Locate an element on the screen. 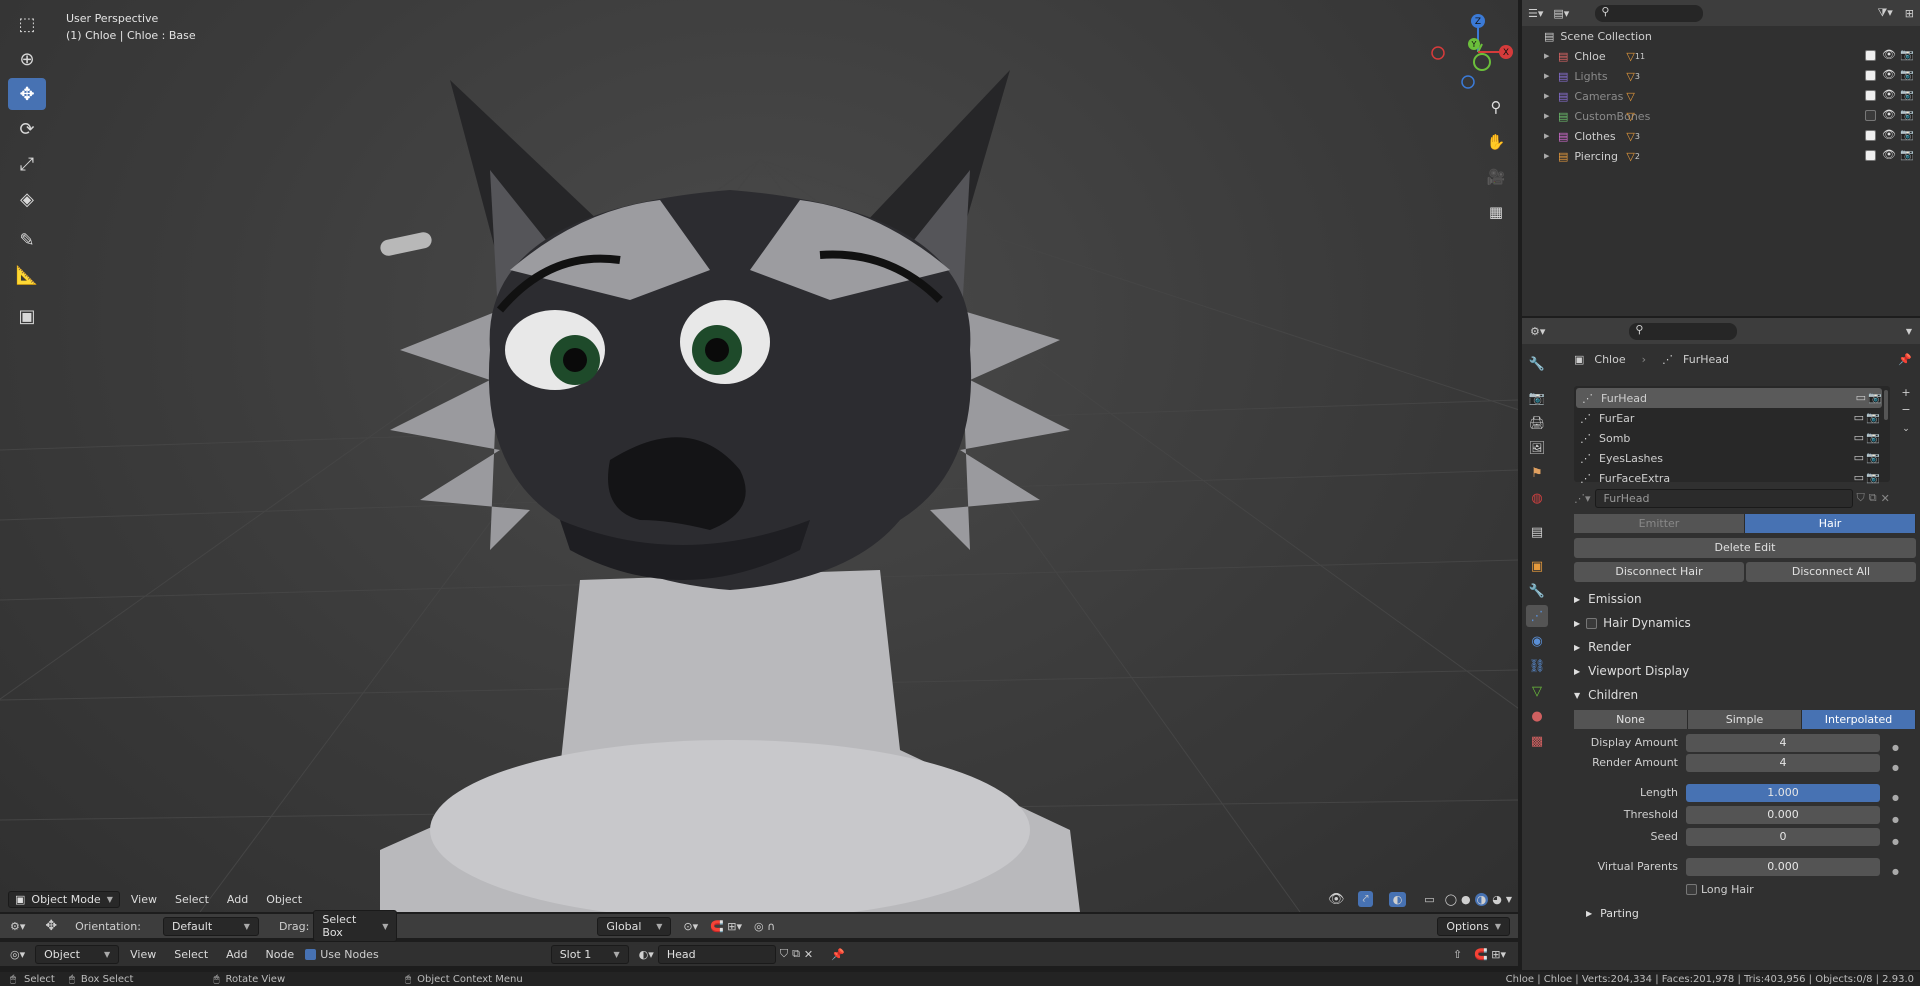 The image size is (1920, 986). wireframe-shading-icon: ◯ is located at coordinates (1451, 899).